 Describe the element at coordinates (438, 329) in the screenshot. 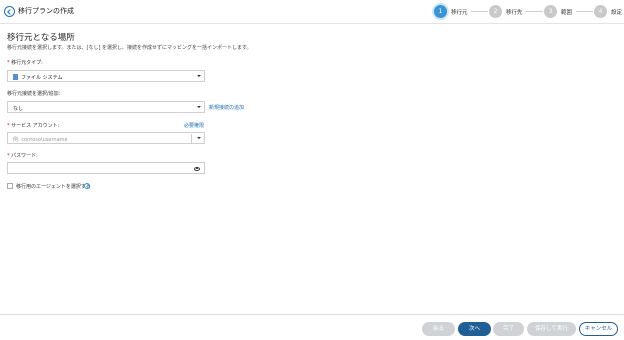

I see `back-button: 戻る` at that location.